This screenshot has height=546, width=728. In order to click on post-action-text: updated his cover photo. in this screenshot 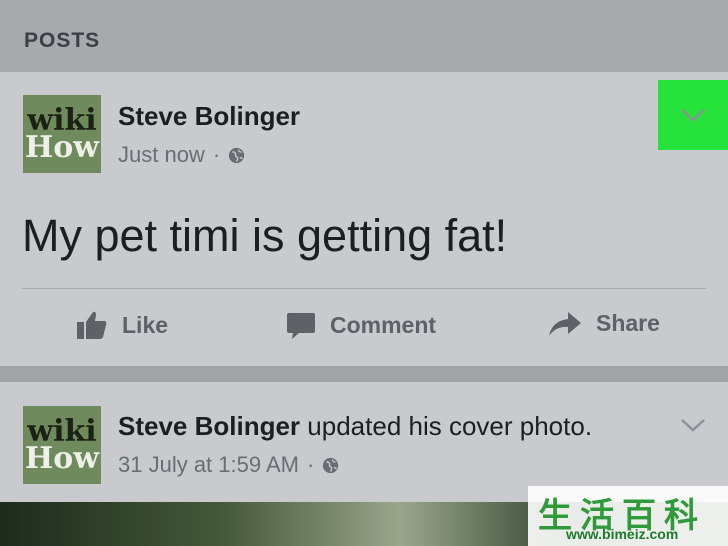, I will do `click(450, 426)`.